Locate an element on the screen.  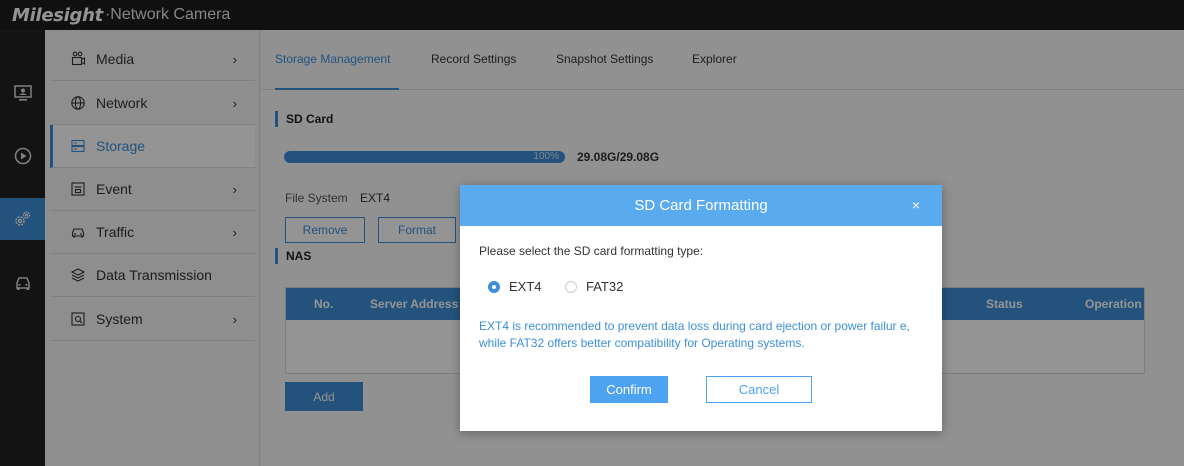
radio-ext4: EXT4 is located at coordinates (515, 286).